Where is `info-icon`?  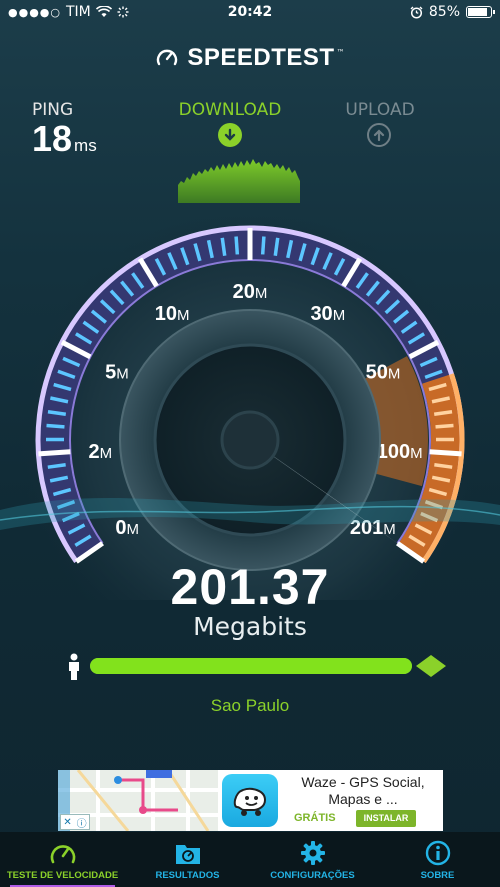
info-icon is located at coordinates (437, 853).